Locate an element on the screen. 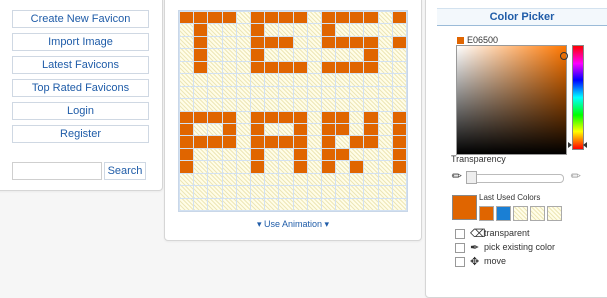 This screenshot has width=607, height=298. use-animation-link: ▾ Use Animation ▾ is located at coordinates (293, 224).